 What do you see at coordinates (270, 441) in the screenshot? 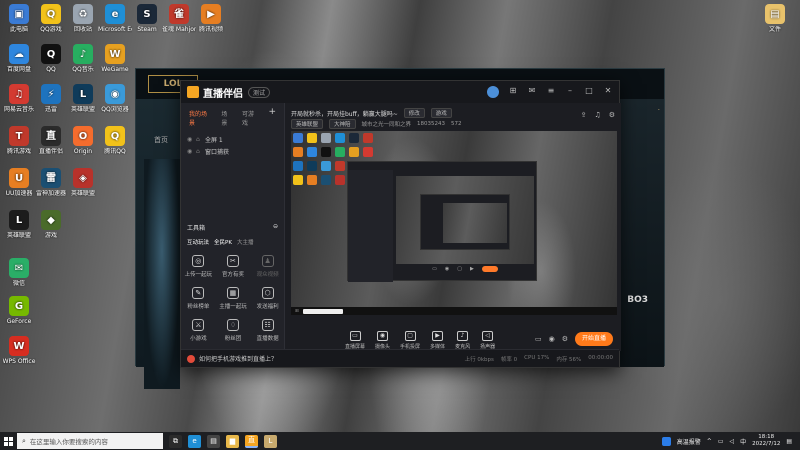
I see `taskbar-app-lol: L` at bounding box center [270, 441].